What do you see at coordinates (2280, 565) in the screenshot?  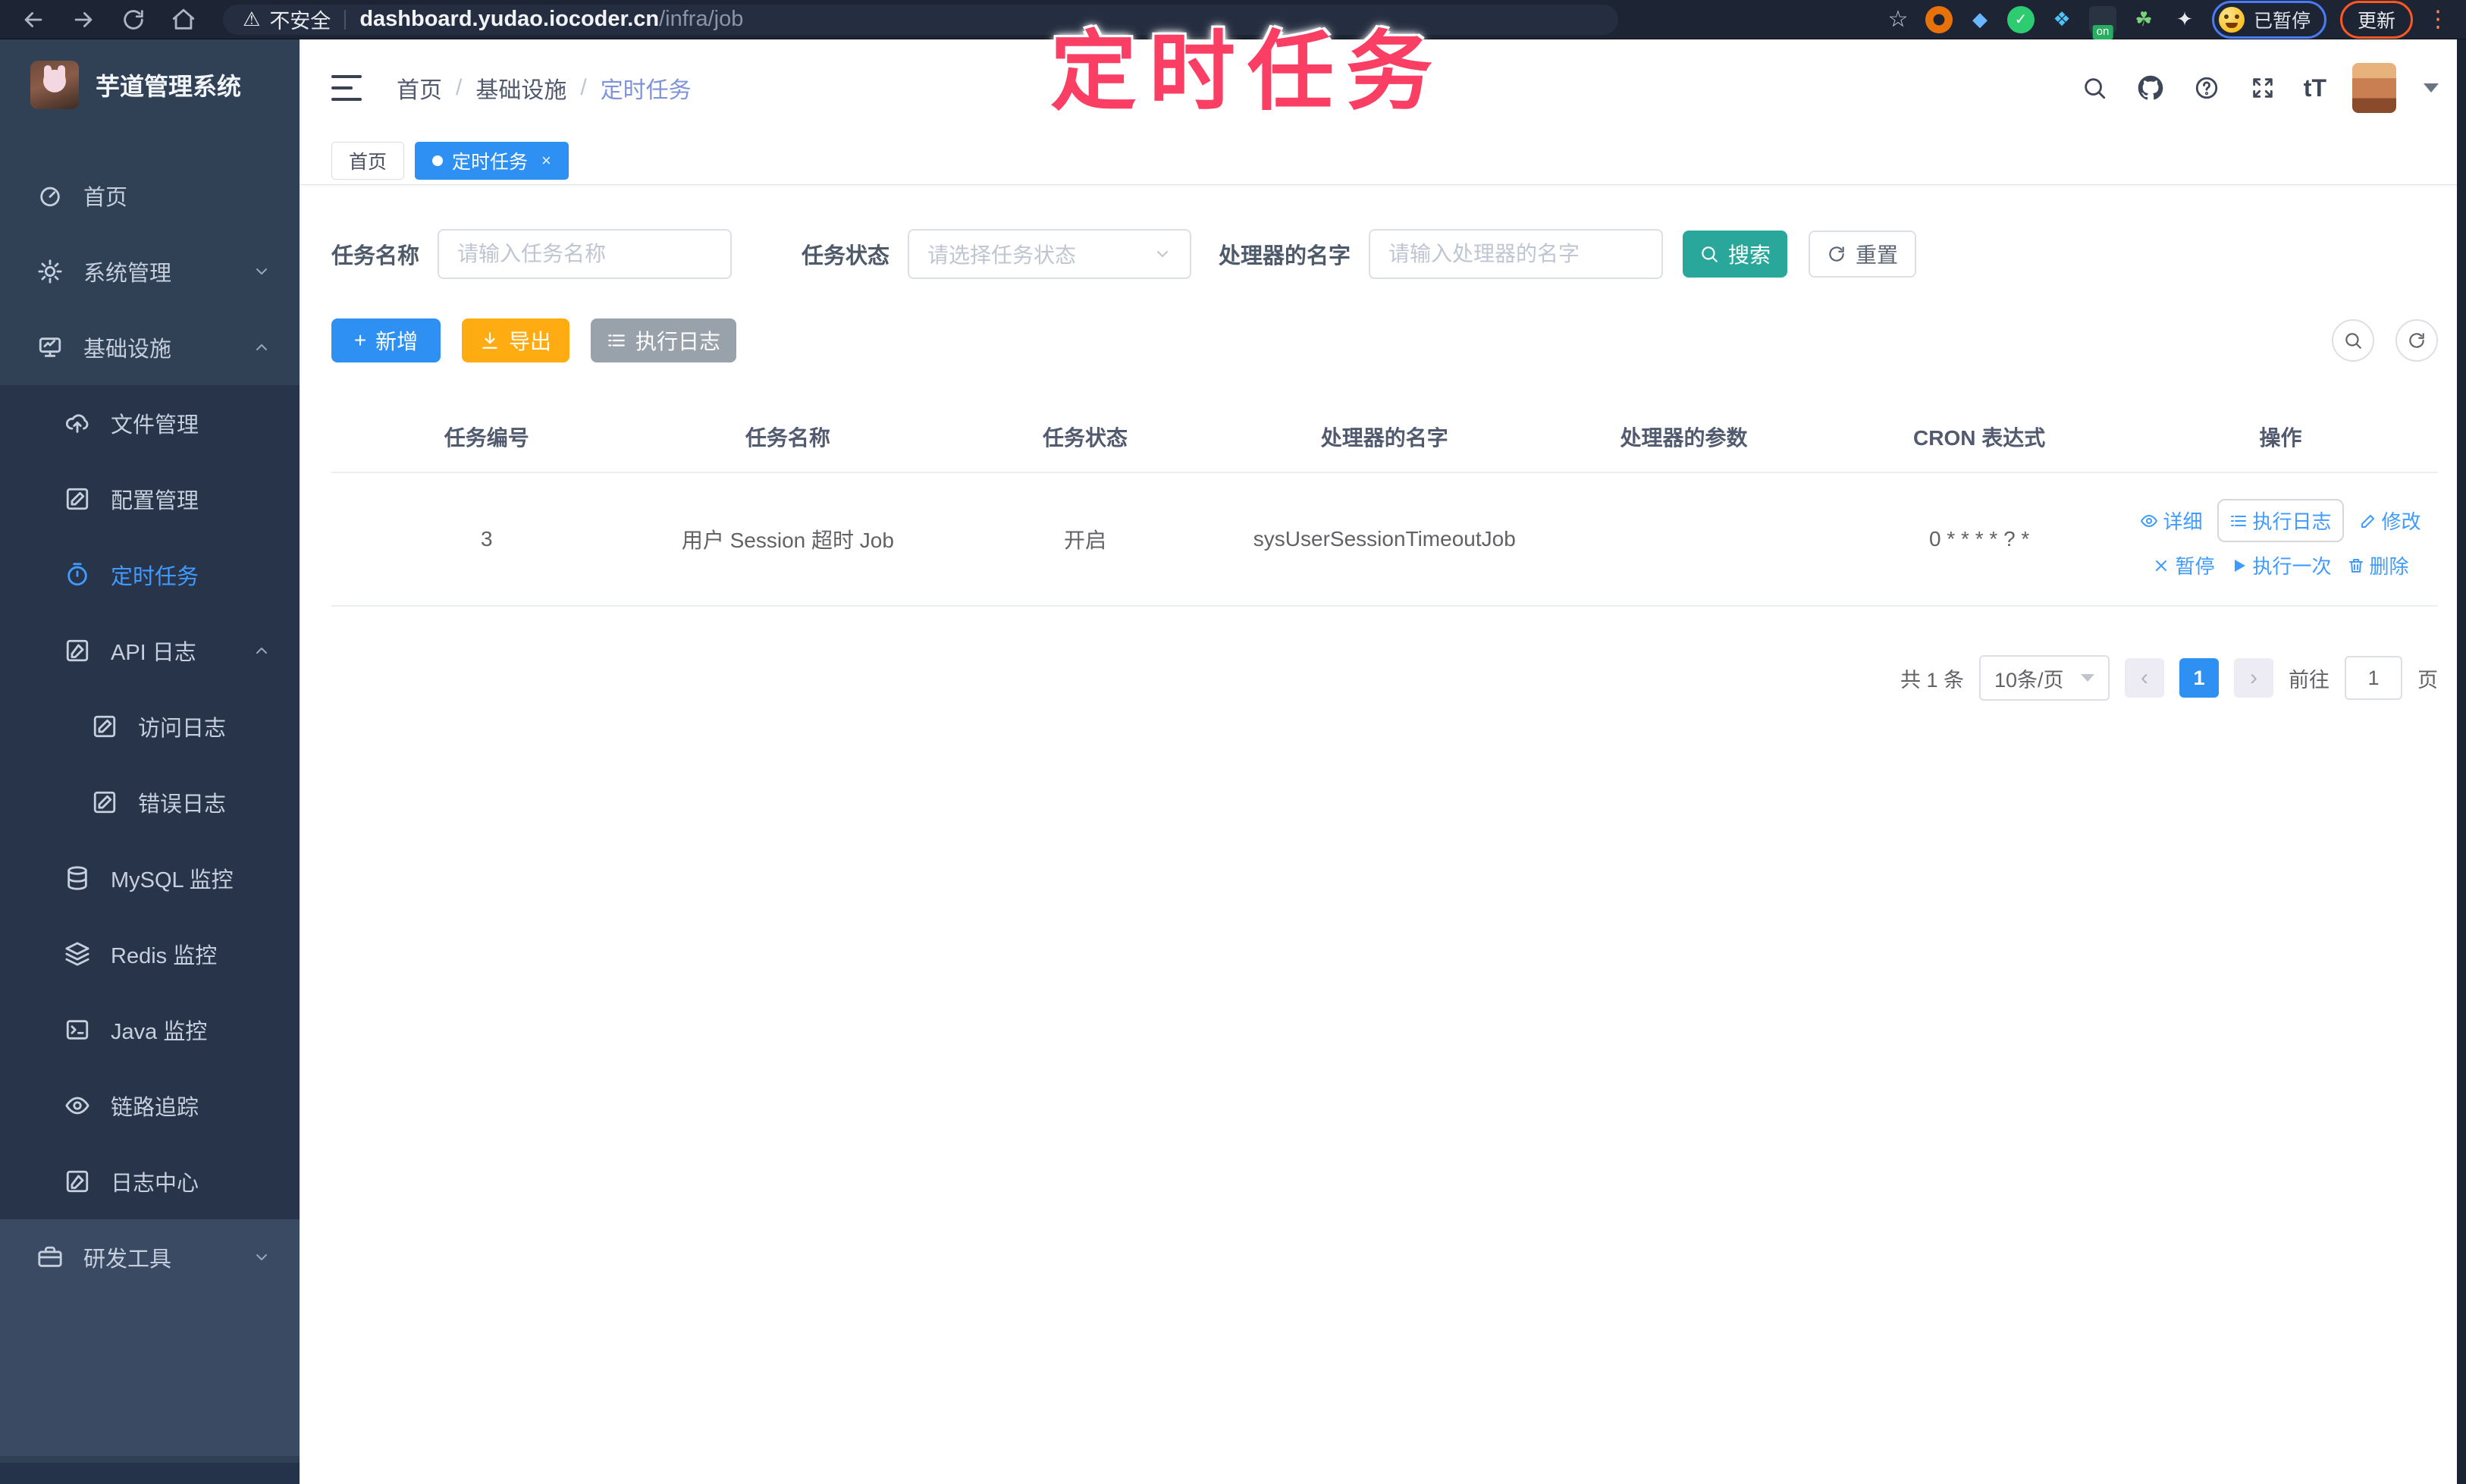 I see `run-once-link: 执行一次` at bounding box center [2280, 565].